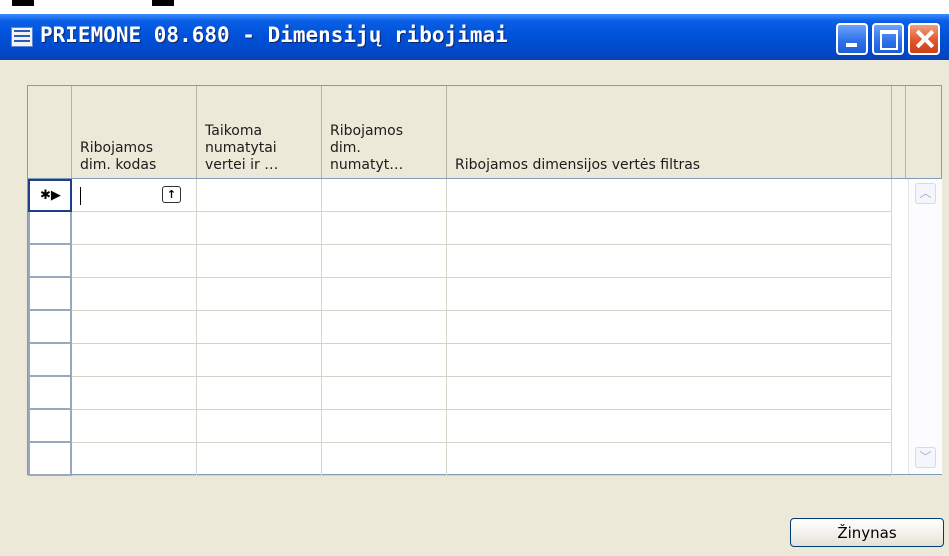  What do you see at coordinates (22, 37) in the screenshot?
I see `table-window-icon` at bounding box center [22, 37].